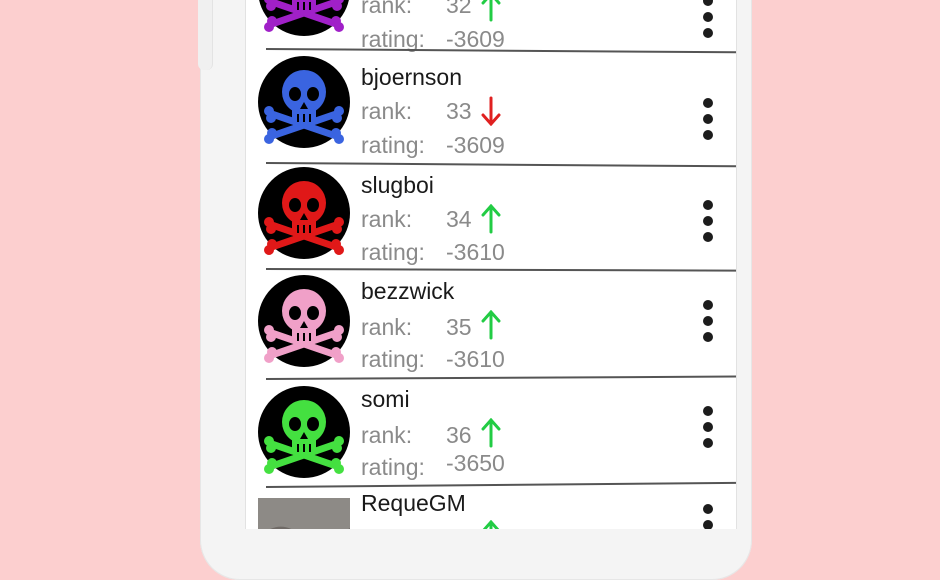  What do you see at coordinates (491, 507) in the screenshot?
I see `player-row: RequeGM` at bounding box center [491, 507].